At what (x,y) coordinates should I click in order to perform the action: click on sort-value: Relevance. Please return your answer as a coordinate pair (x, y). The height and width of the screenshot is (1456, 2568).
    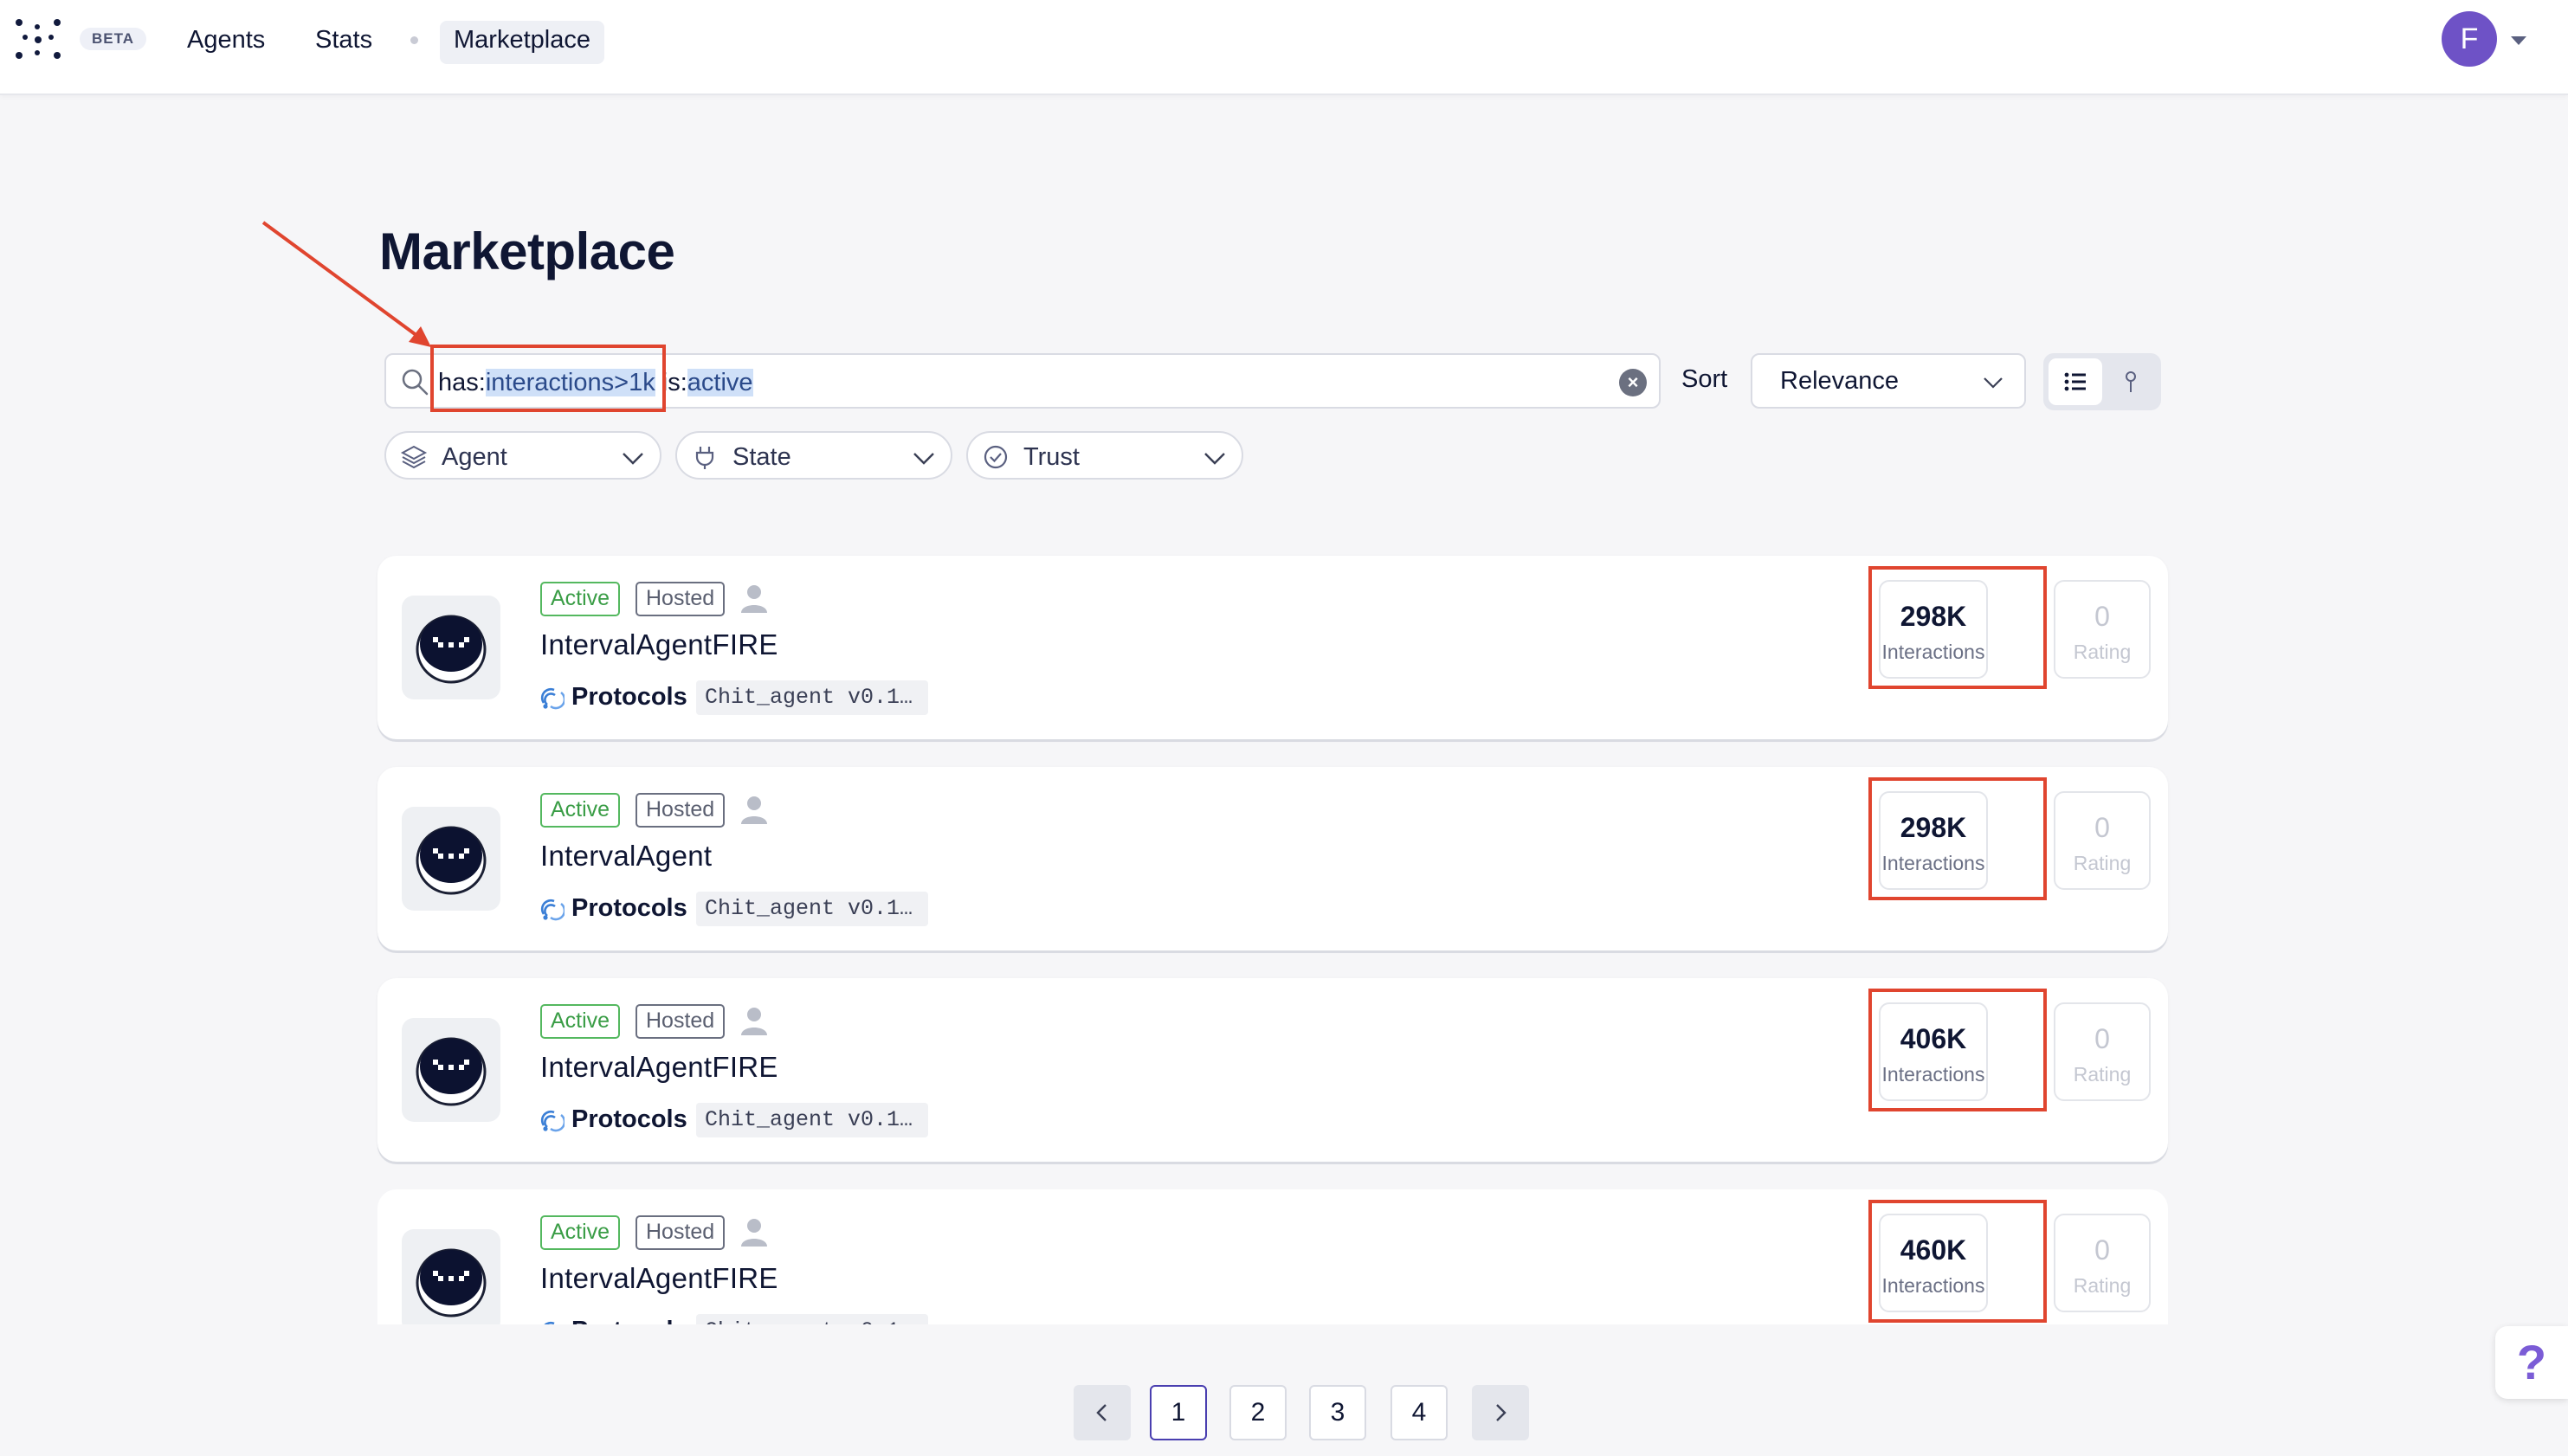
    Looking at the image, I should click on (1840, 381).